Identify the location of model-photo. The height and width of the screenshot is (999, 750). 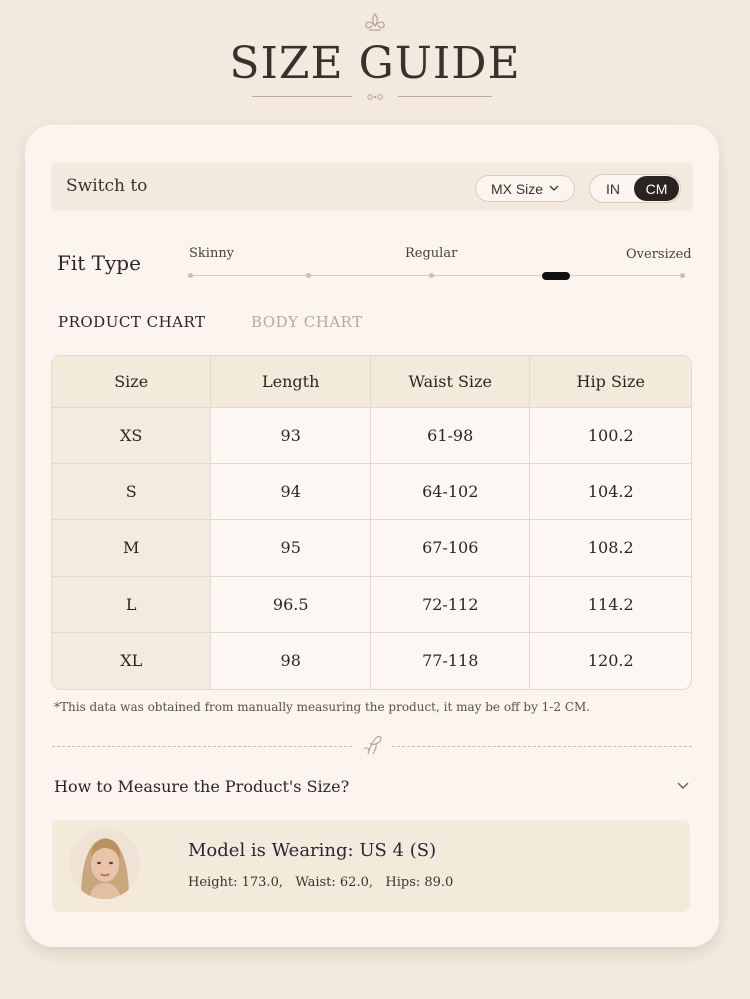
(104, 863).